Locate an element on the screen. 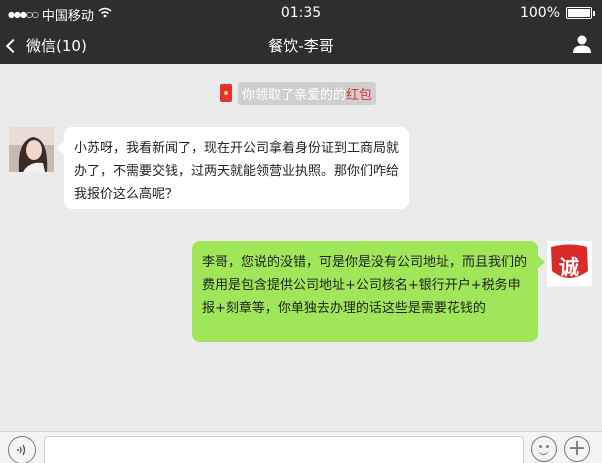 This screenshot has height=463, width=602. chat-title: 餐饮-李哥 is located at coordinates (301, 46).